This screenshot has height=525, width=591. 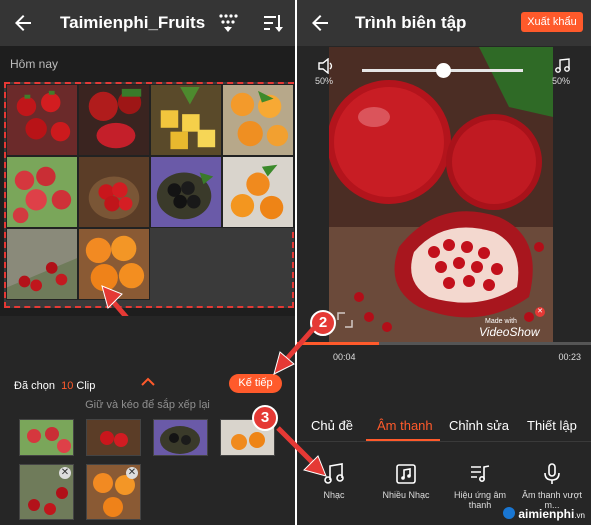 I want to click on chevron-up-icon, so click(x=148, y=381).